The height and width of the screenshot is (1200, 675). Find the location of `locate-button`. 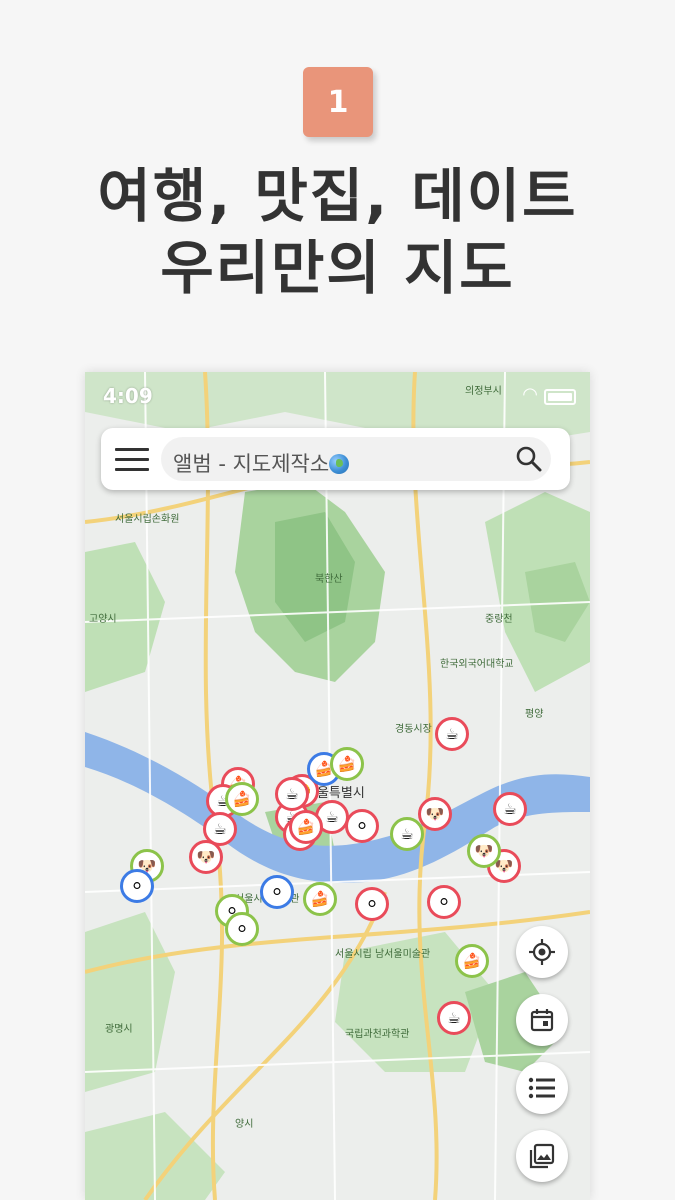

locate-button is located at coordinates (542, 952).